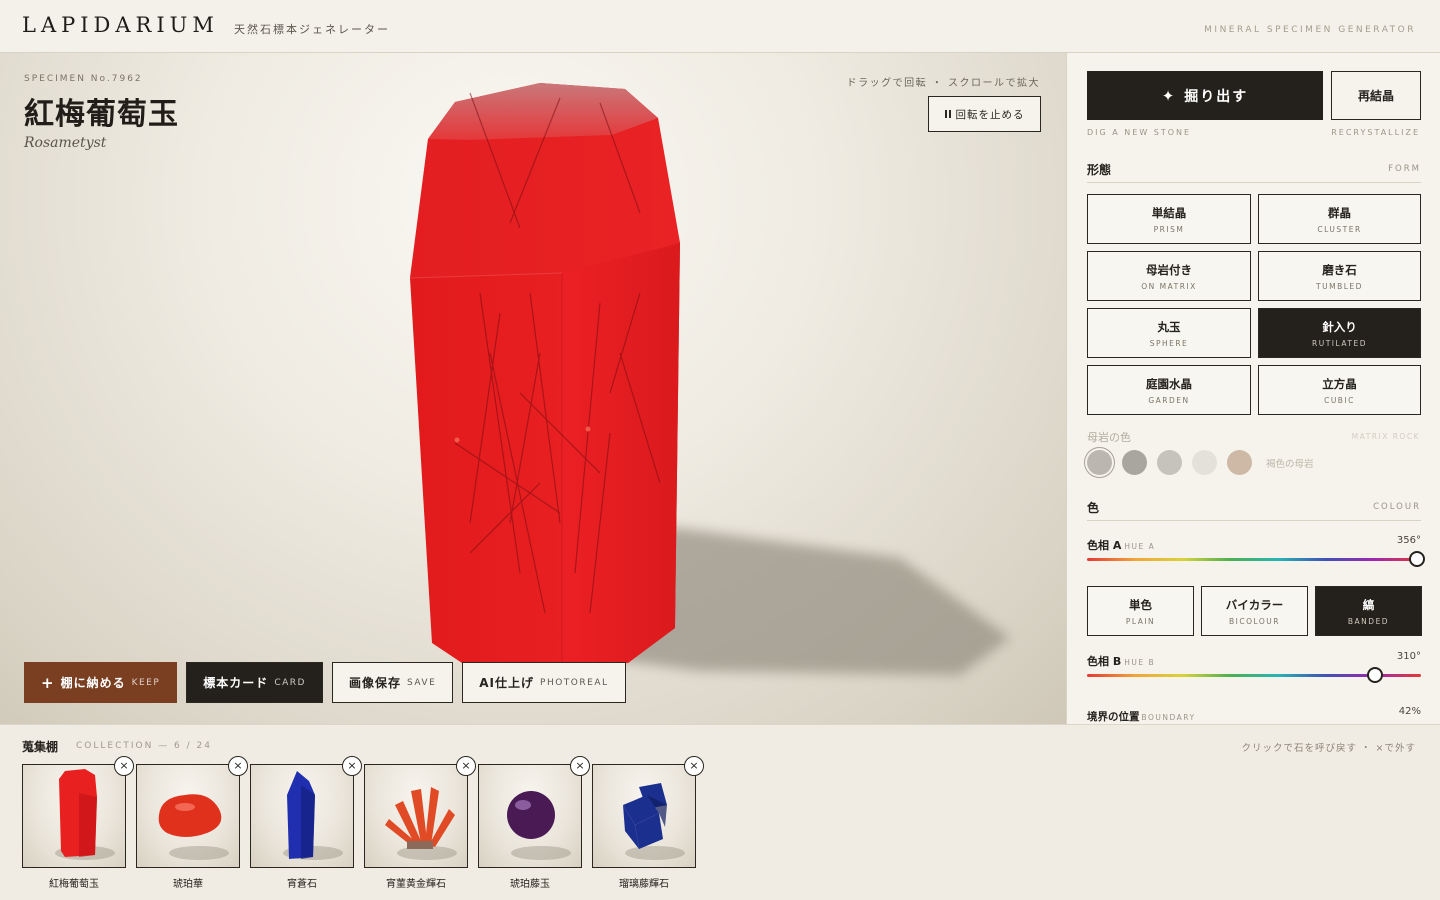 The width and height of the screenshot is (1440, 900). I want to click on form-option-label-en: SPHERE, so click(1169, 343).